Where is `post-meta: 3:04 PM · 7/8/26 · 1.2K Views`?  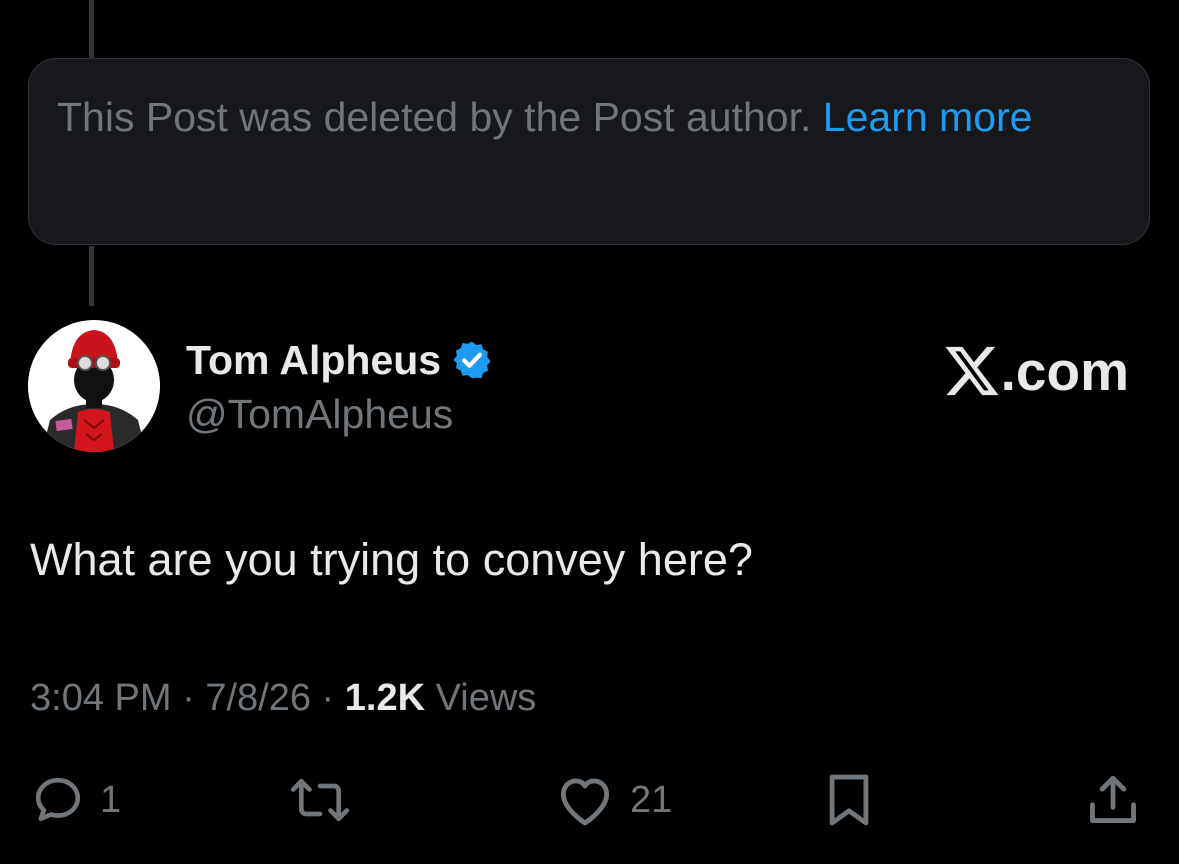 post-meta: 3:04 PM · 7/8/26 · 1.2K Views is located at coordinates (283, 698).